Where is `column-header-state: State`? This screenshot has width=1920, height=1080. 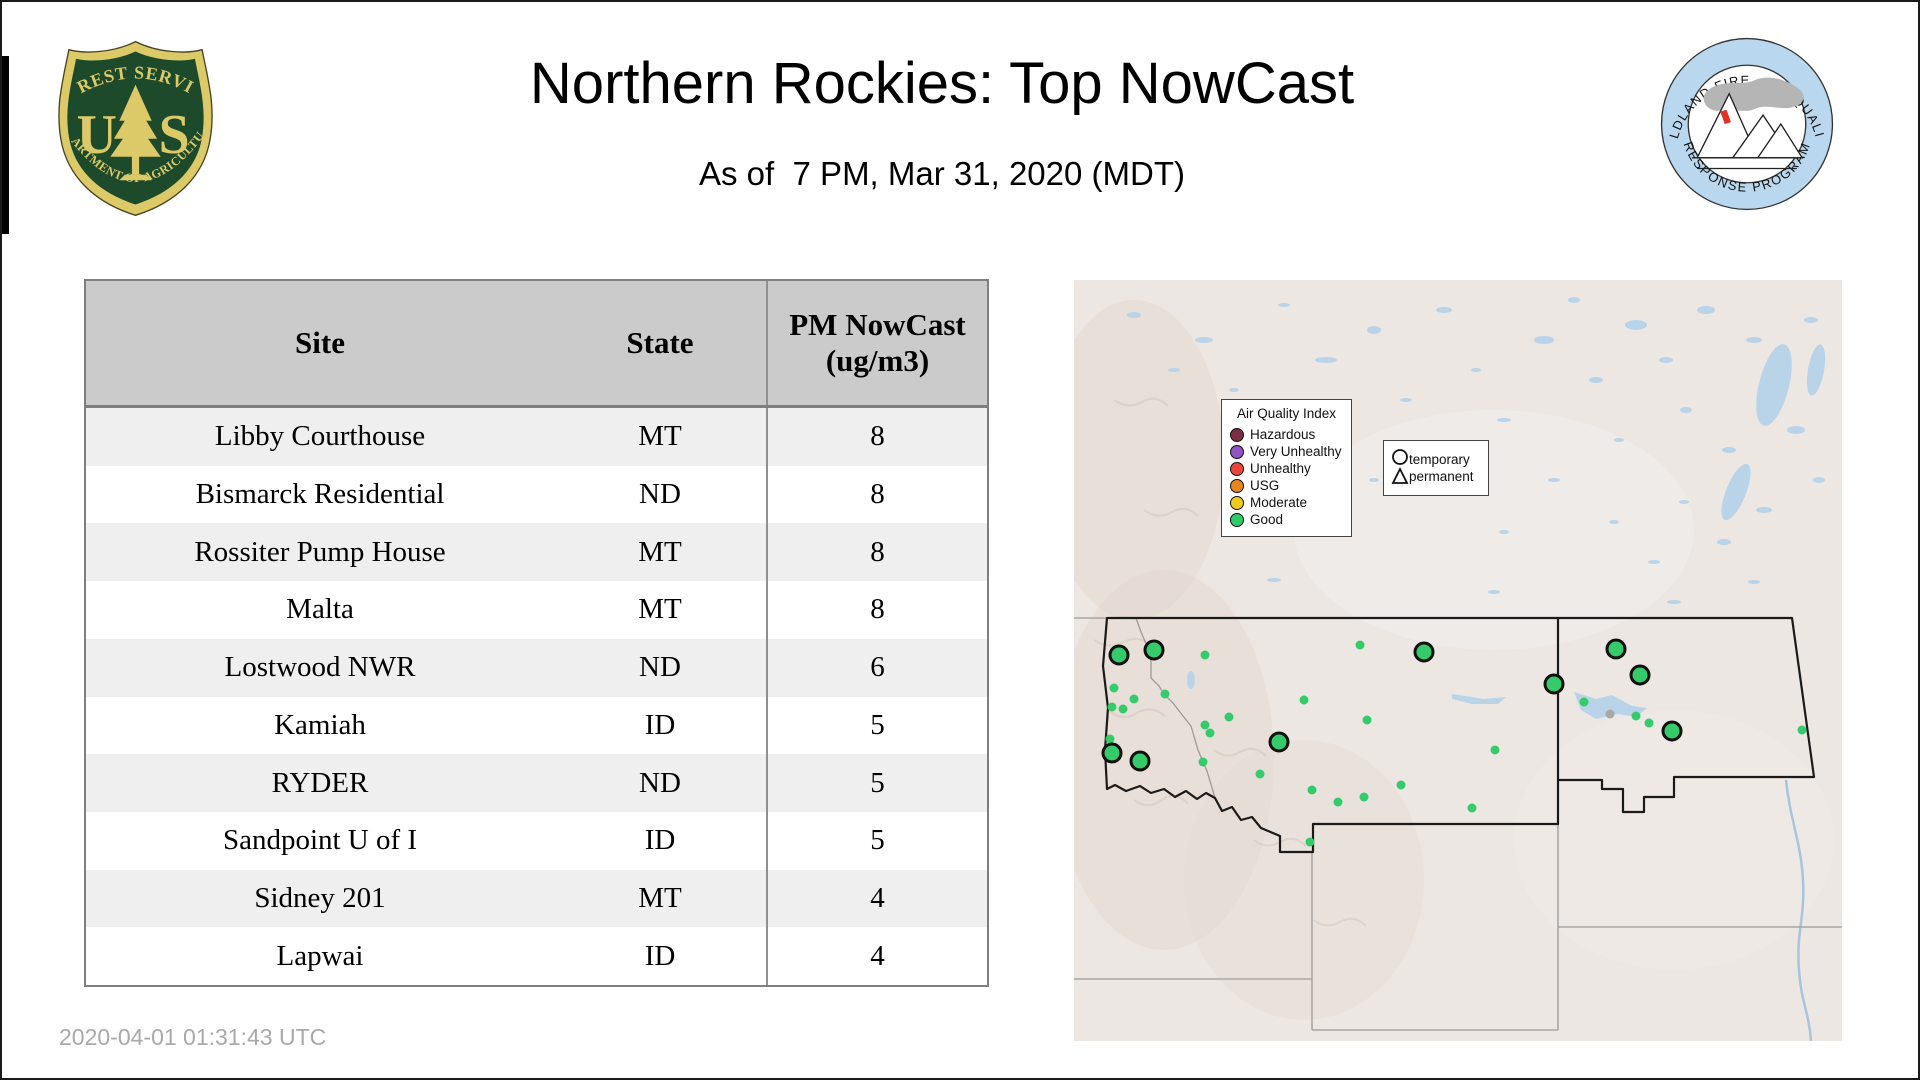 column-header-state: State is located at coordinates (660, 343).